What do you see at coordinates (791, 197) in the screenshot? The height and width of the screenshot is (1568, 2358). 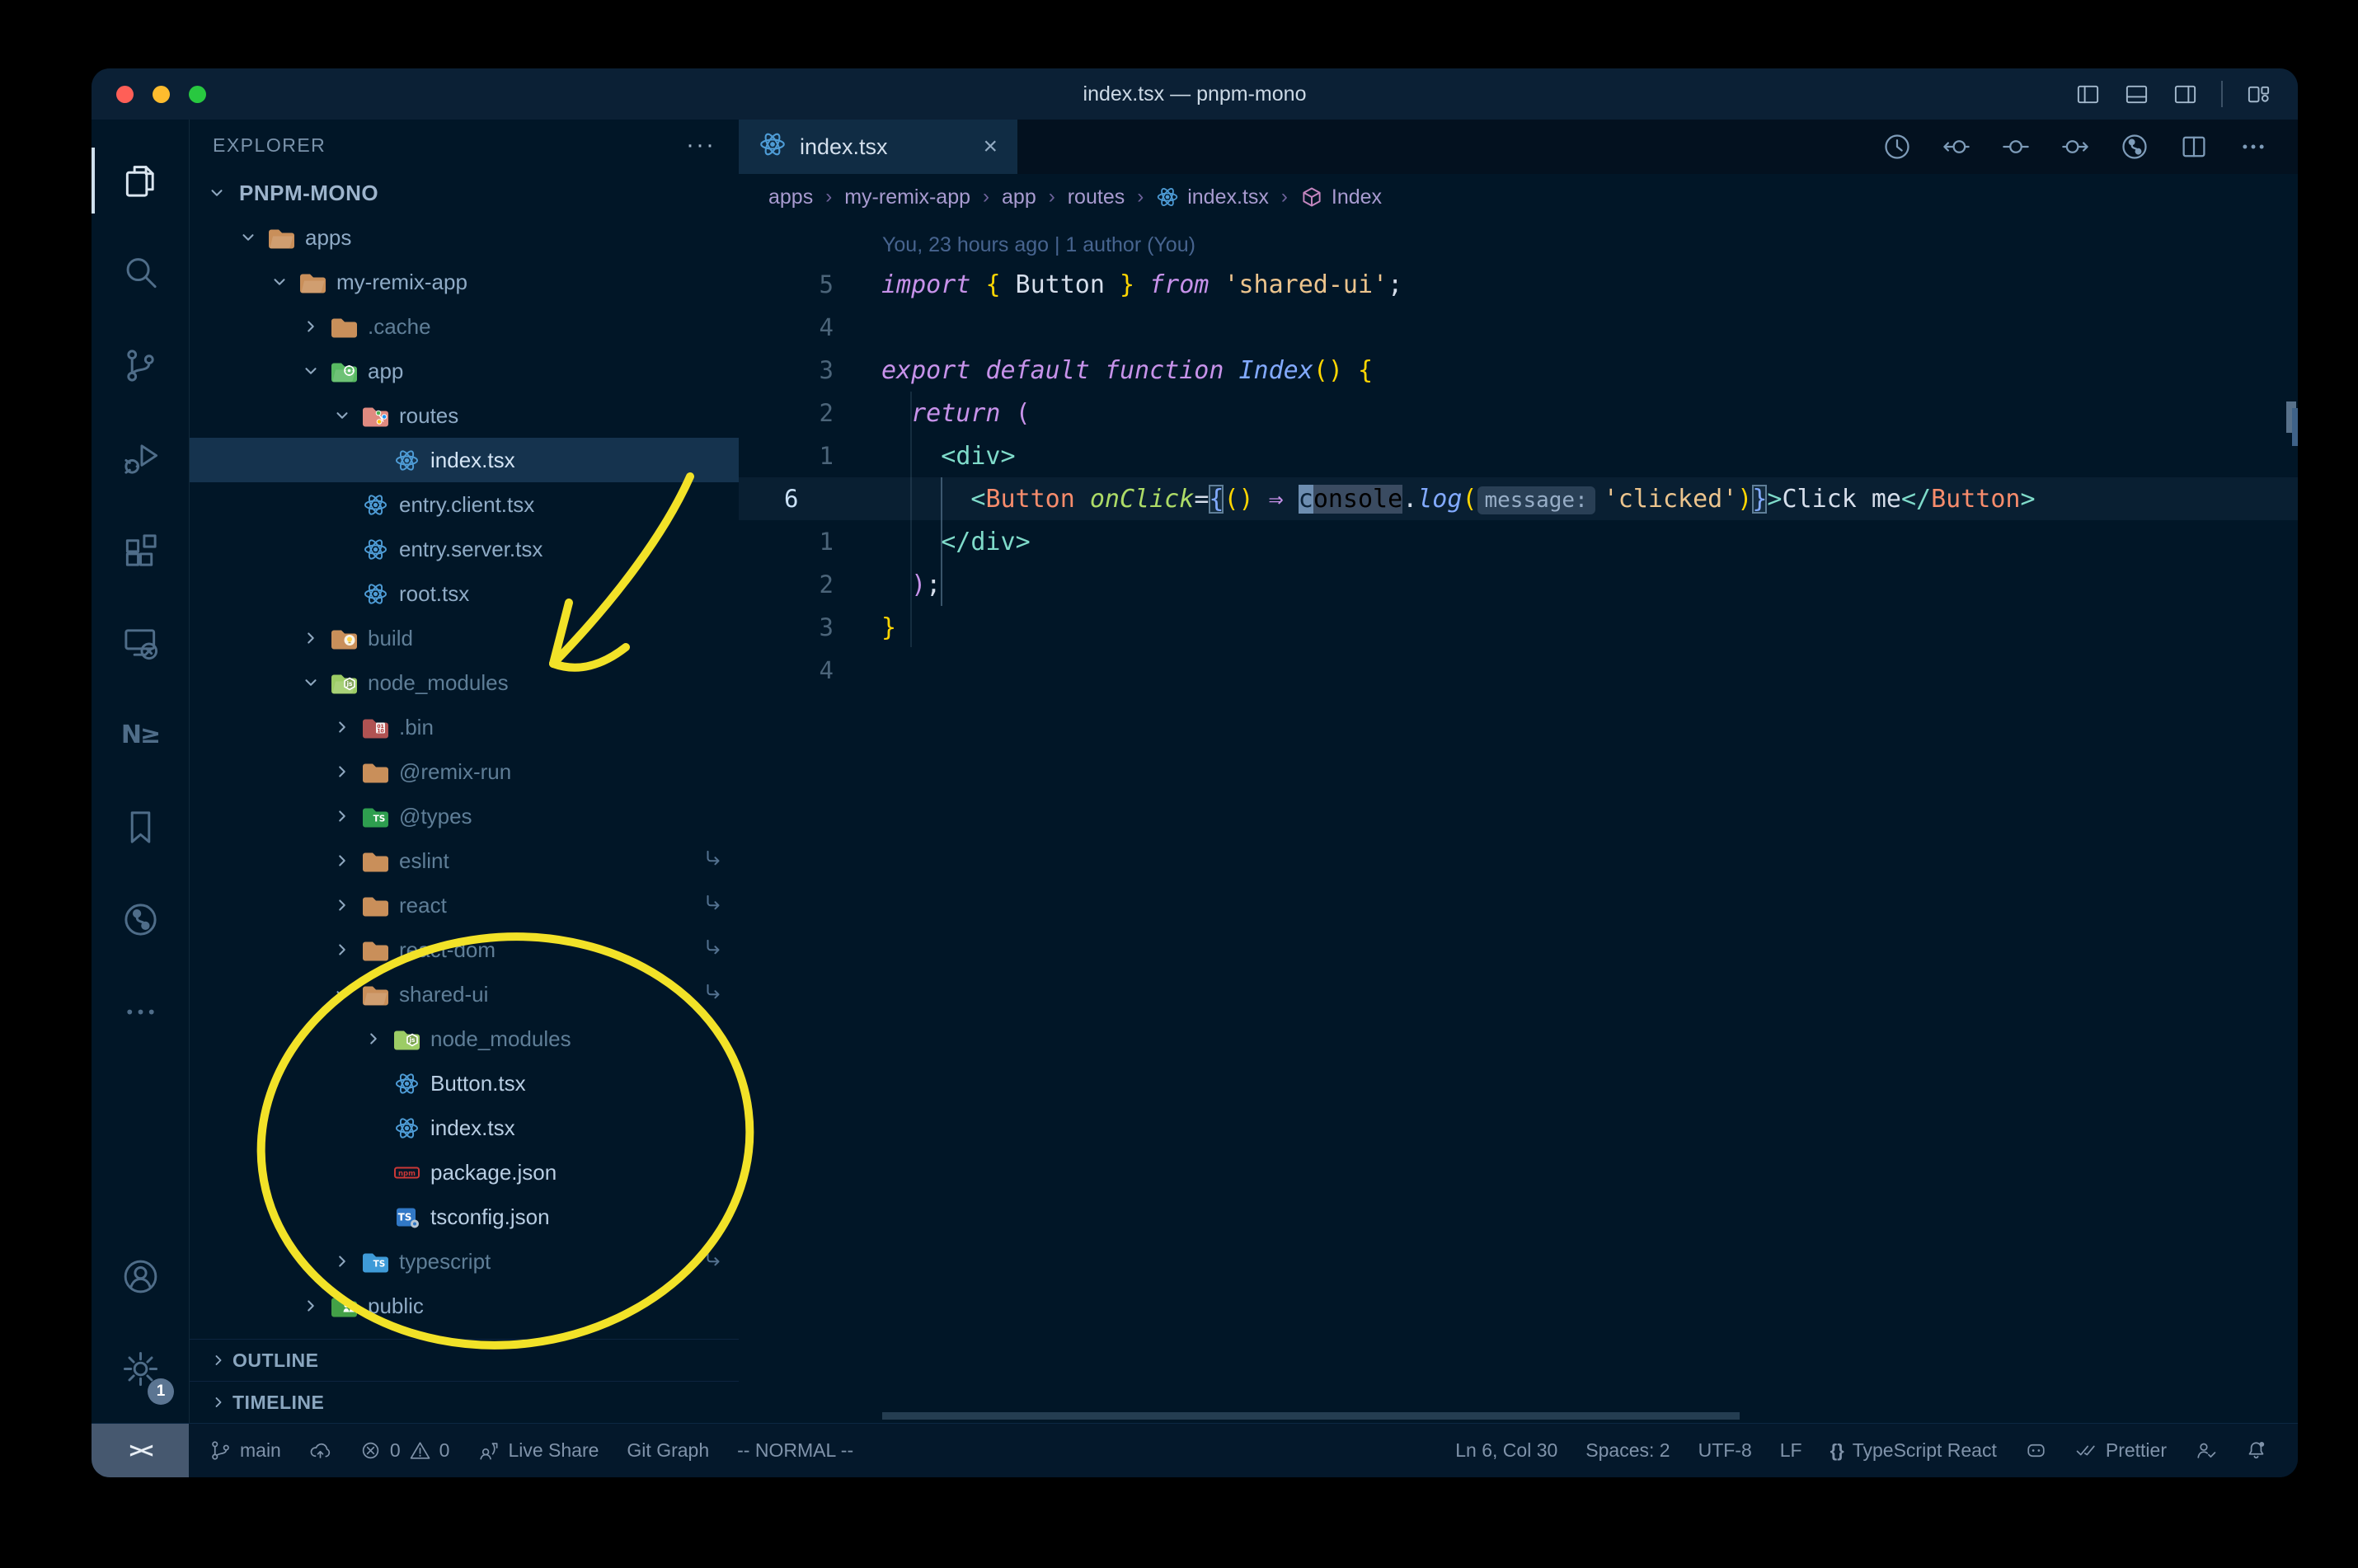 I see `breadcrumb-item-apps: apps` at bounding box center [791, 197].